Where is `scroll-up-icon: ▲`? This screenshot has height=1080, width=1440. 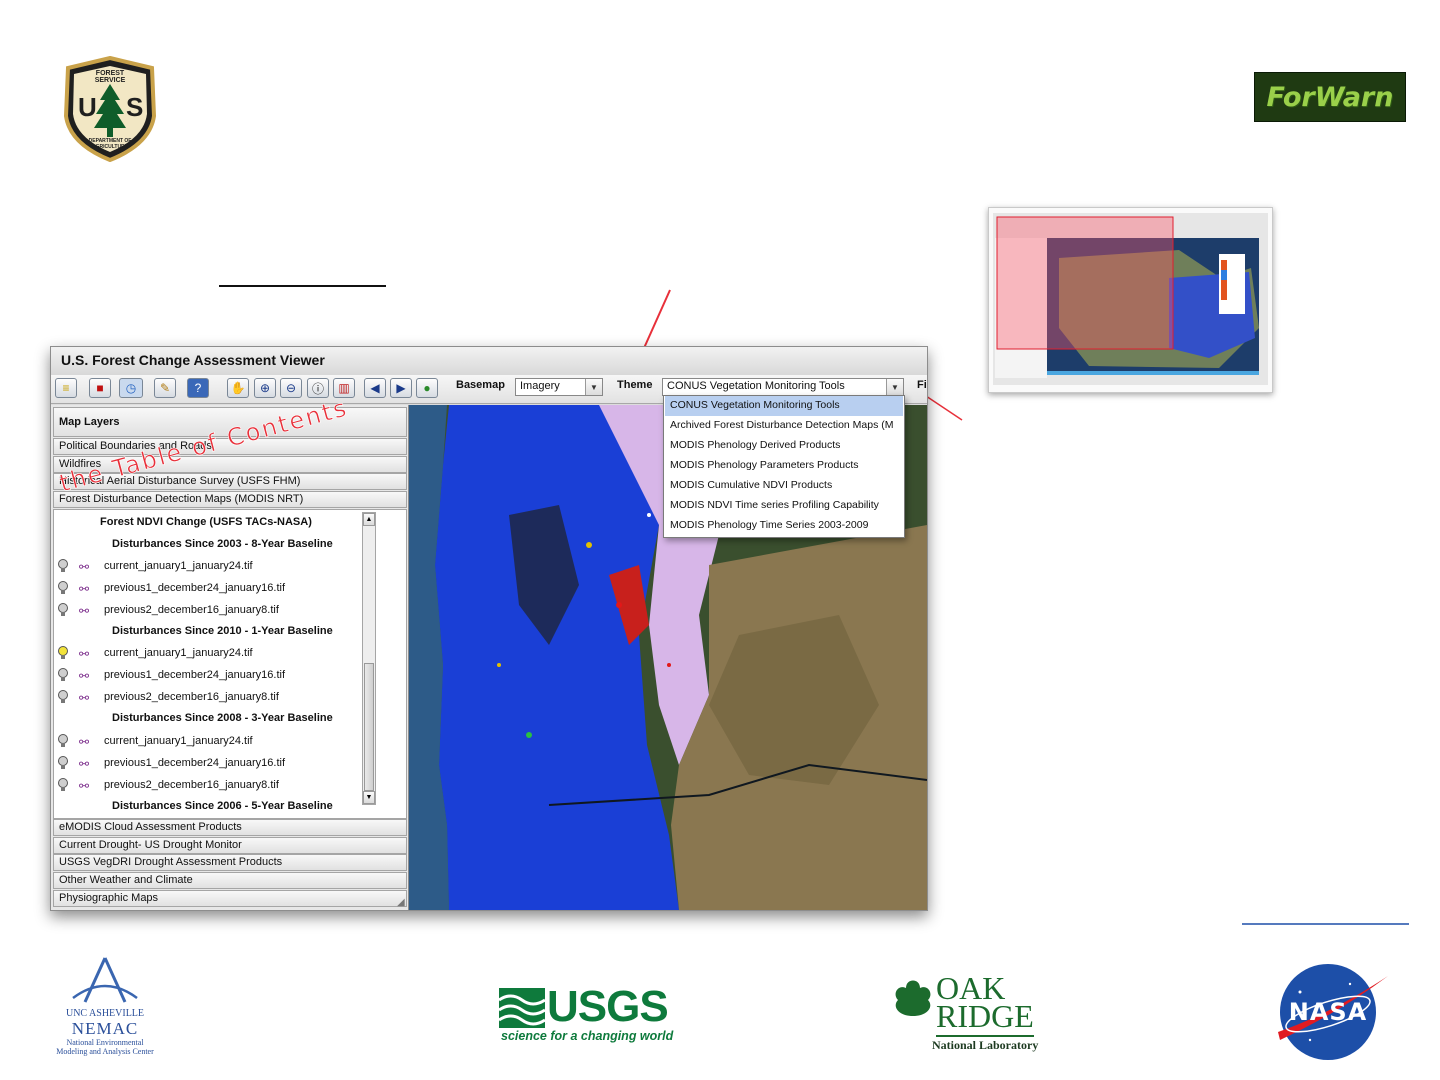 scroll-up-icon: ▲ is located at coordinates (369, 519).